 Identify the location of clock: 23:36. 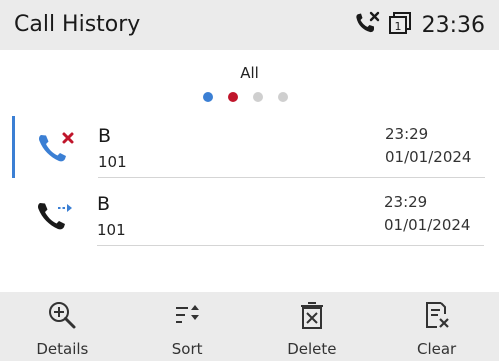
(453, 25).